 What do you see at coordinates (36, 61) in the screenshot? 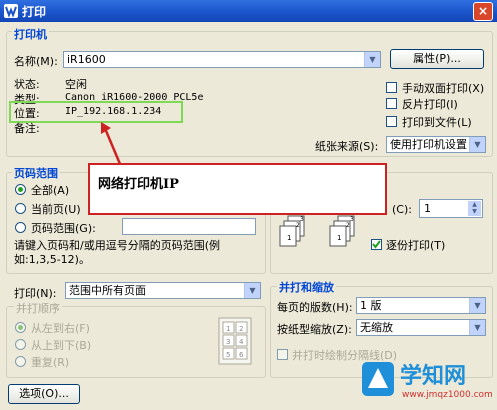
I see `printer-name-label: 名称(M):` at bounding box center [36, 61].